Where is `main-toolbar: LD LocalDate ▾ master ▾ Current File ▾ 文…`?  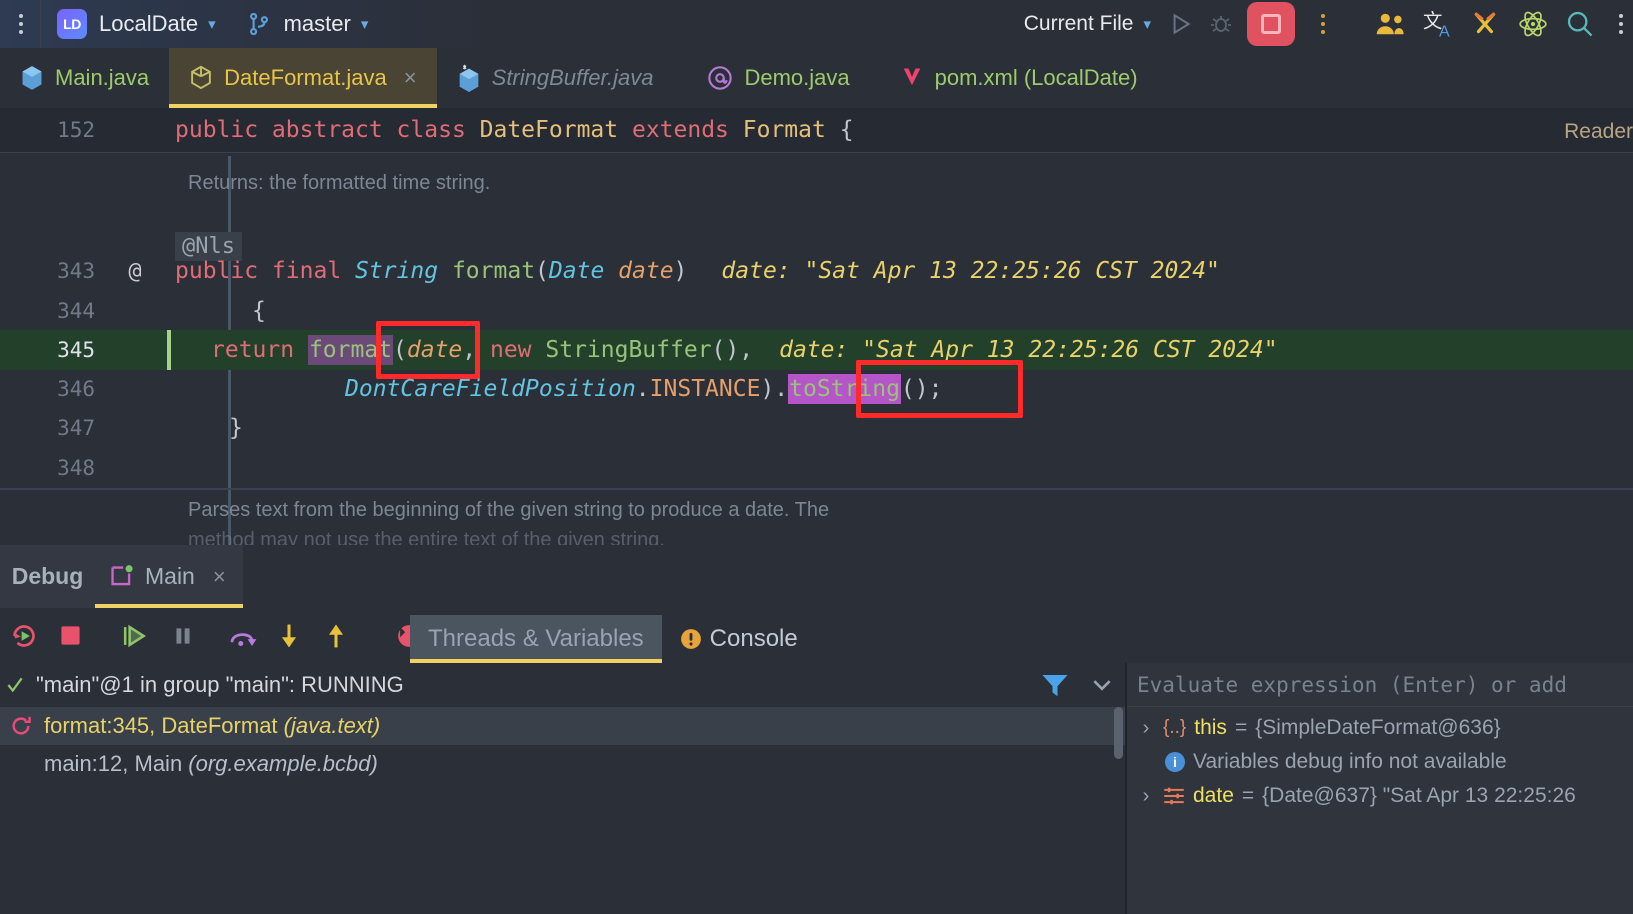
main-toolbar: LD LocalDate ▾ master ▾ Current File ▾ 文… is located at coordinates (816, 24).